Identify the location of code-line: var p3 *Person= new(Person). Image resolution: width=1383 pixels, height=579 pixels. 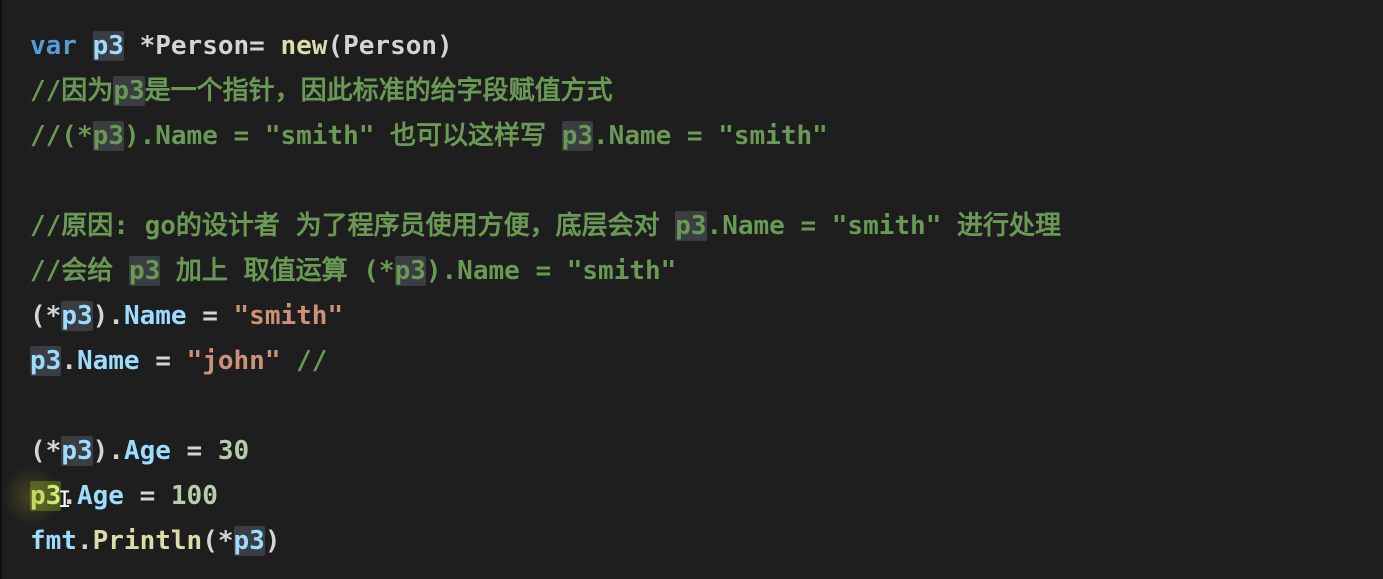
(545, 46).